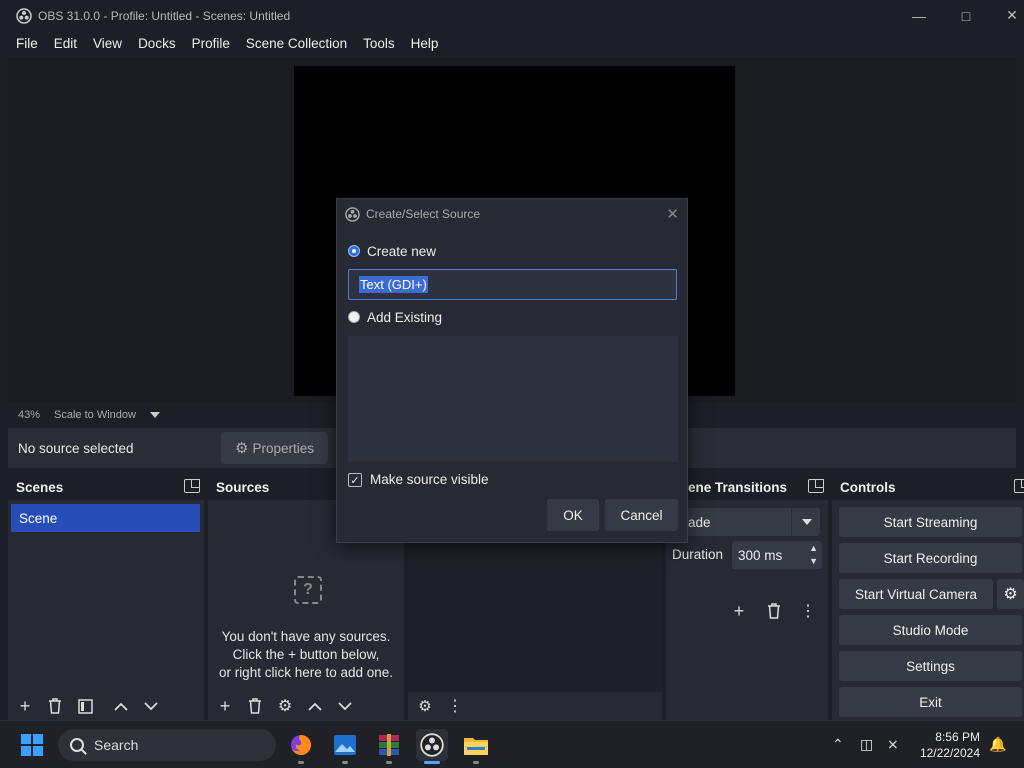 Image resolution: width=1024 pixels, height=768 pixels. What do you see at coordinates (32, 745) in the screenshot?
I see `windows-start-icon` at bounding box center [32, 745].